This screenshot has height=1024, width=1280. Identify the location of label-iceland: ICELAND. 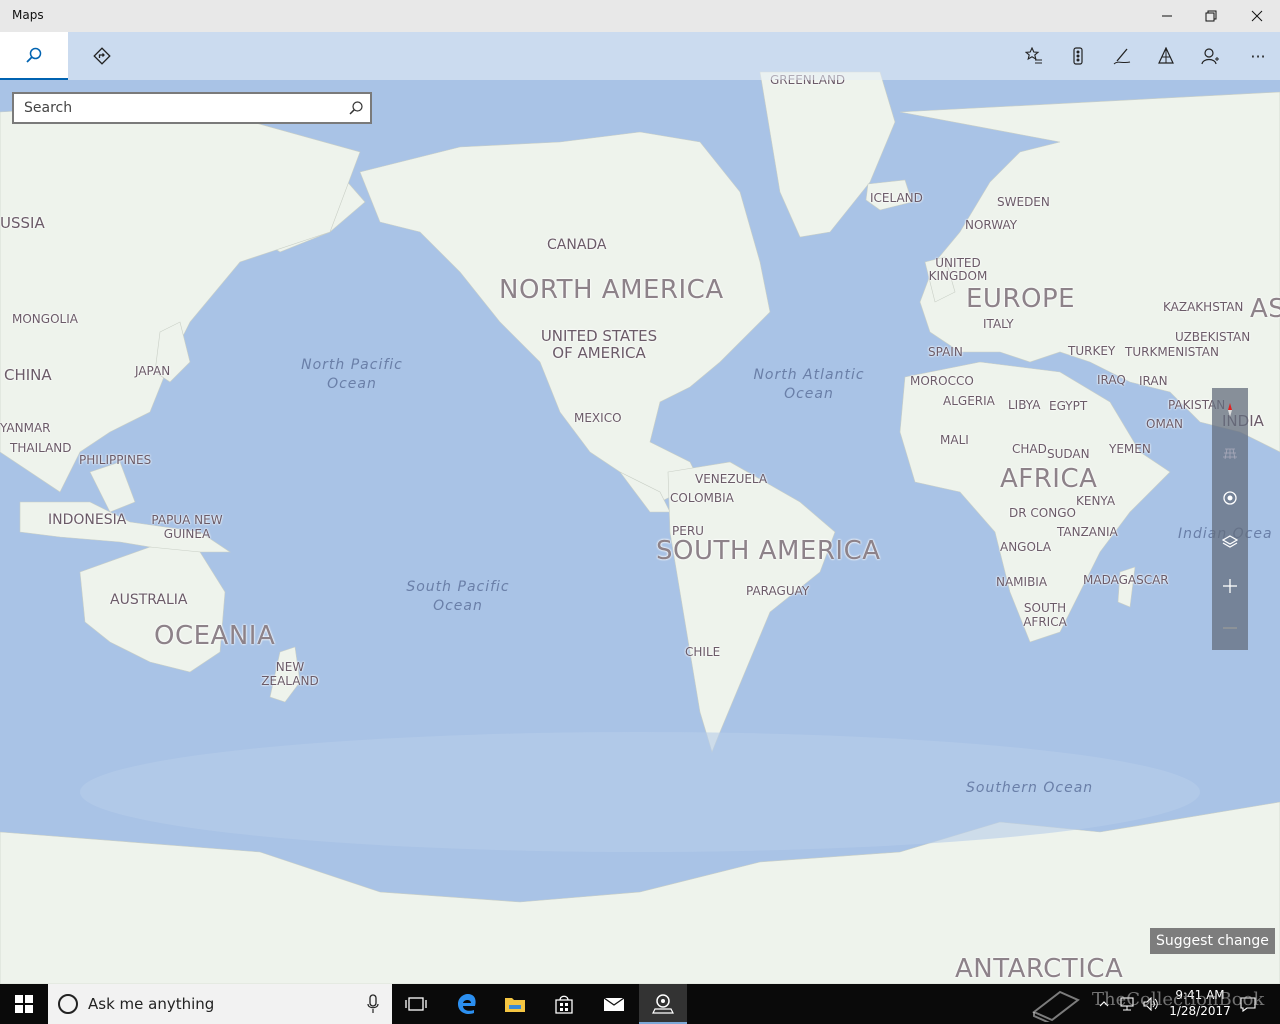
(896, 198).